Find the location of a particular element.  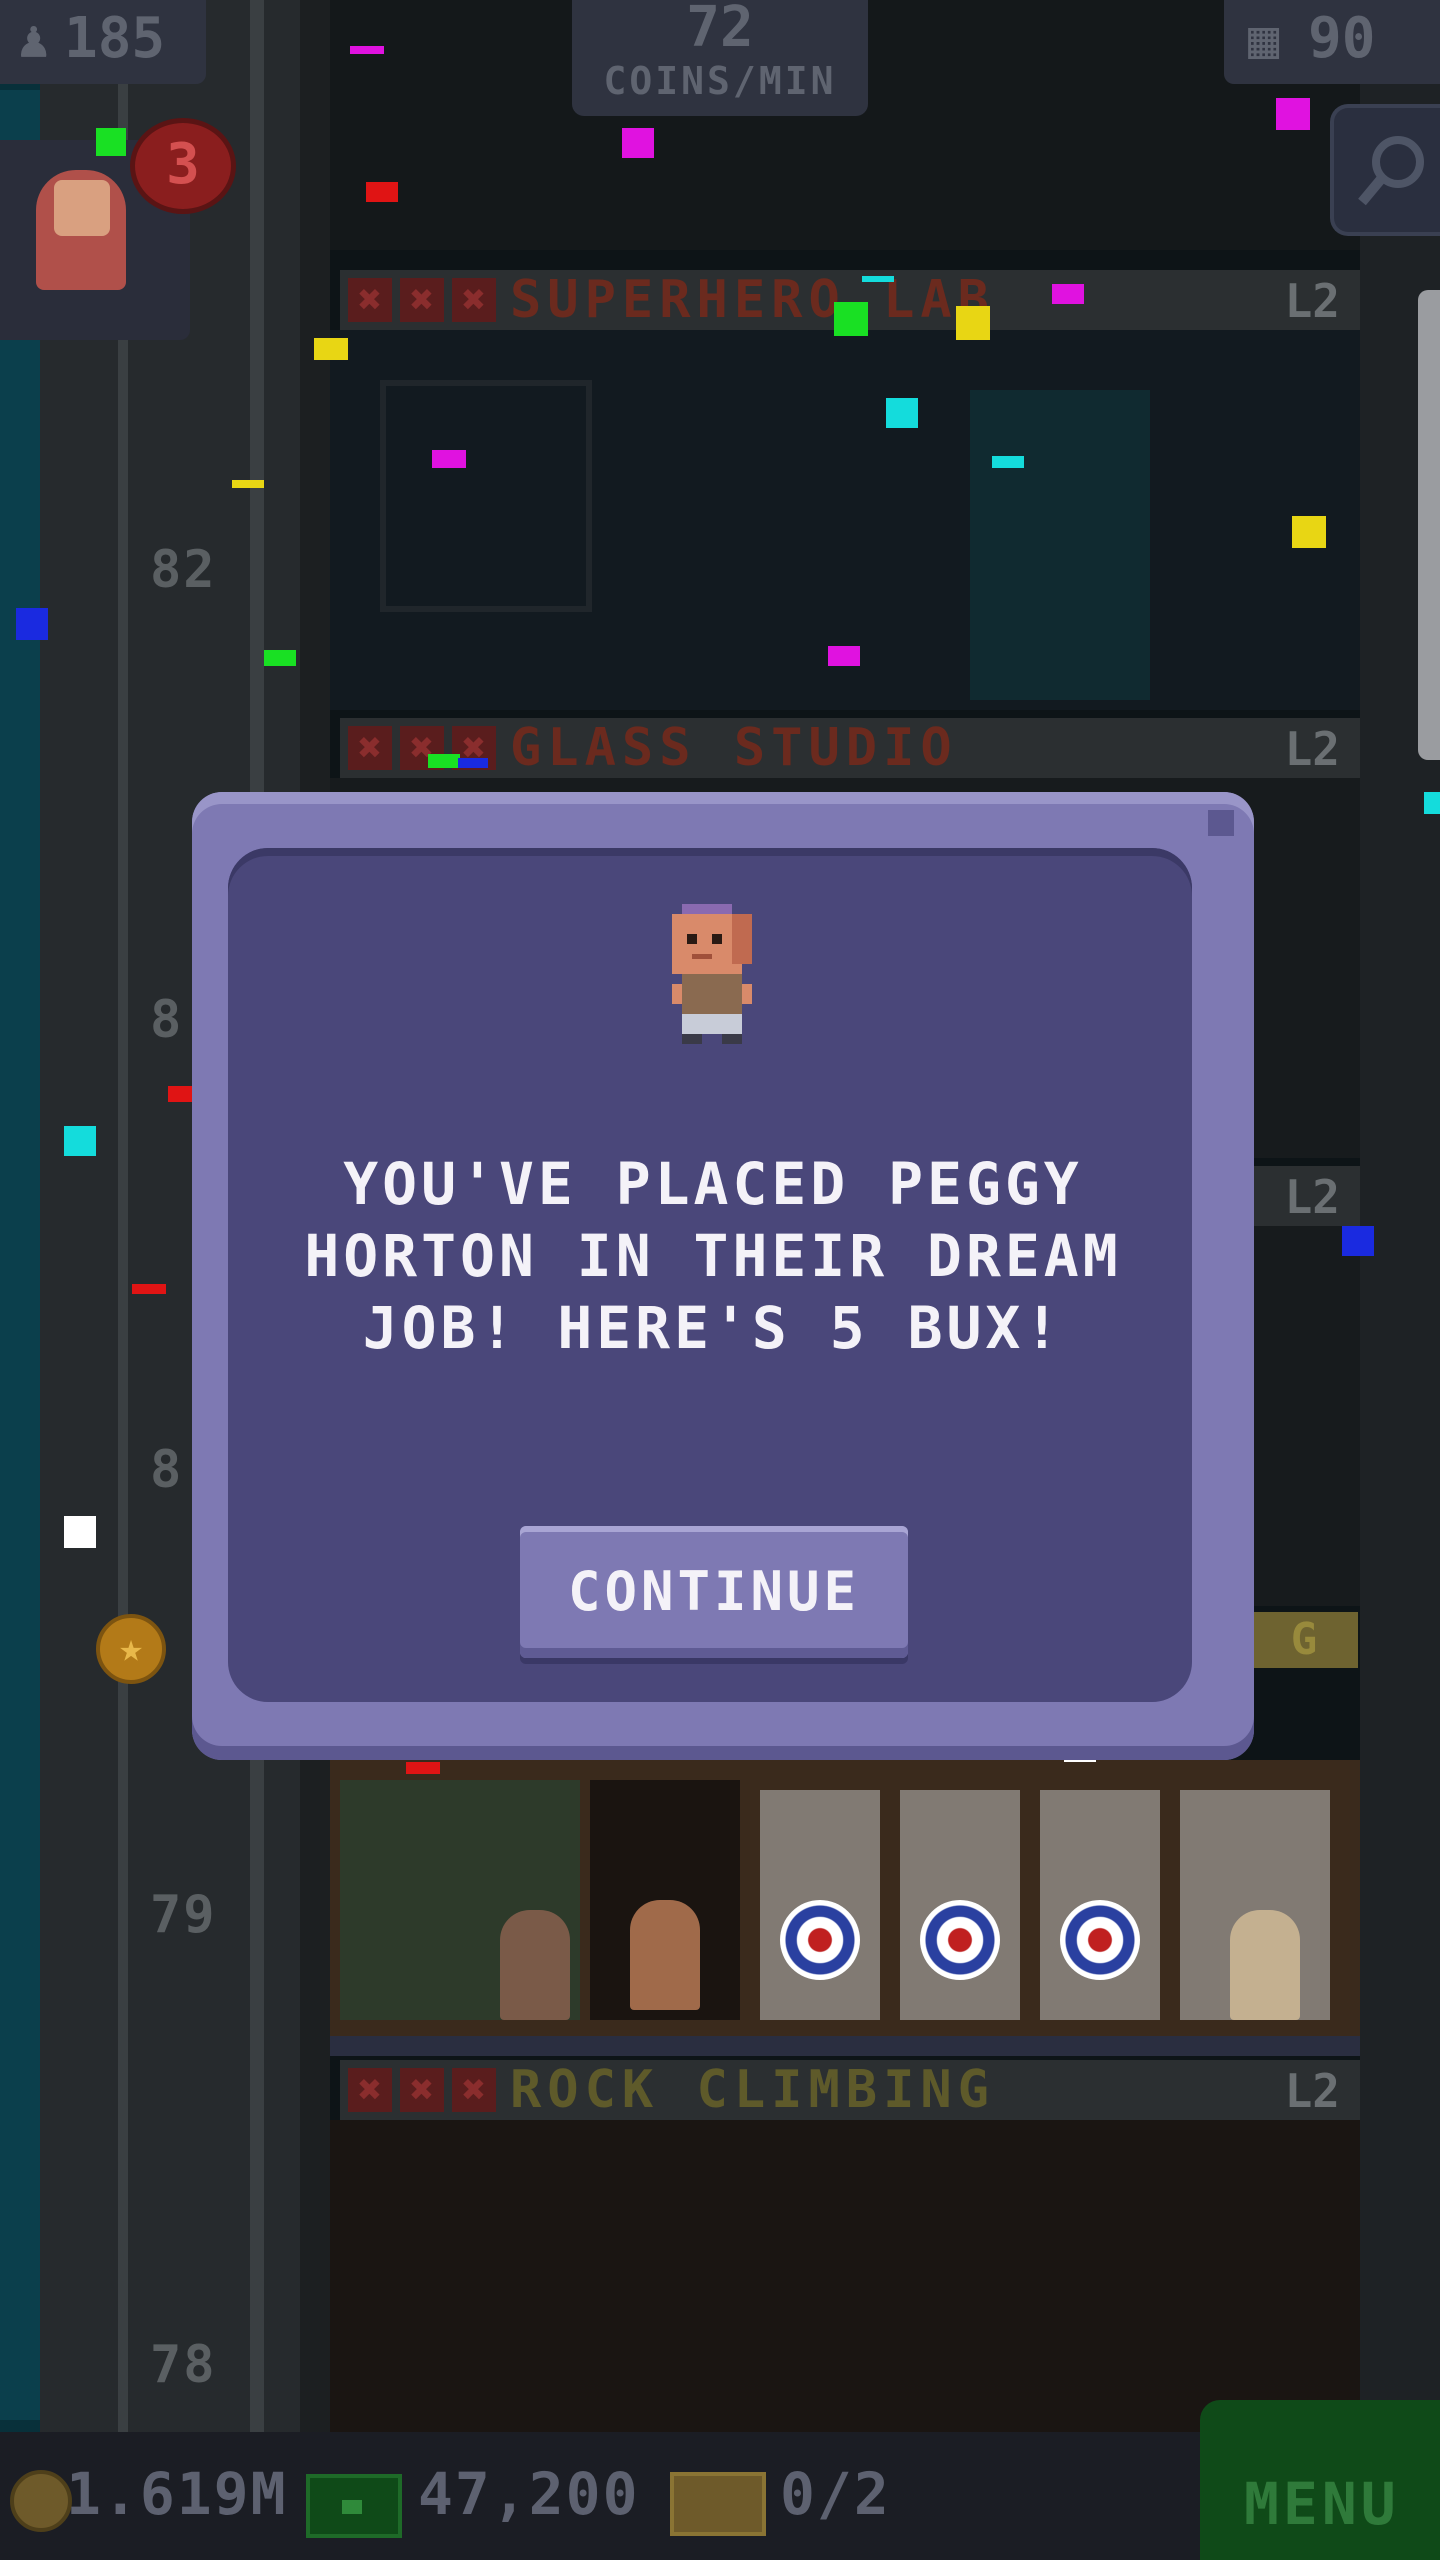

bux-icon is located at coordinates (354, 2506).